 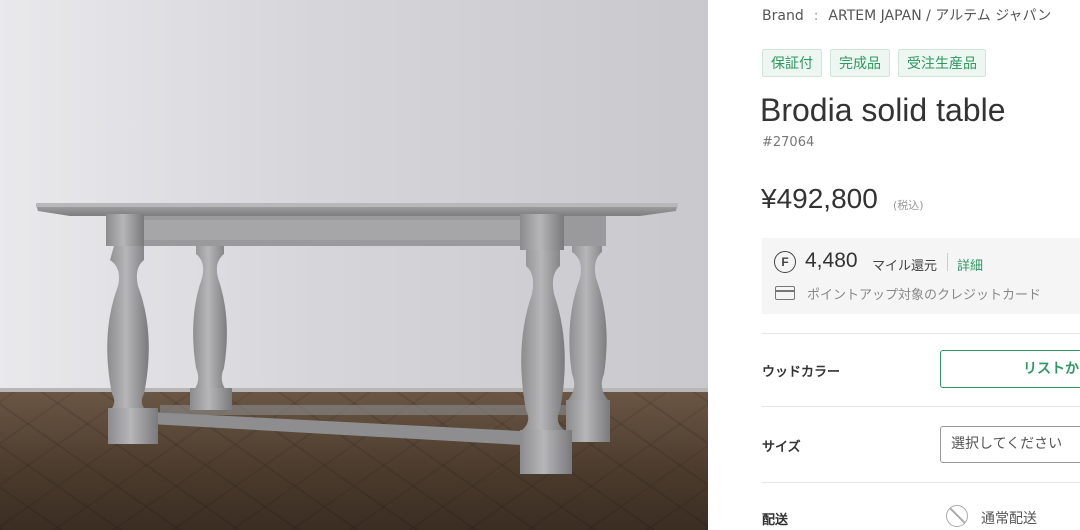 What do you see at coordinates (947, 262) in the screenshot?
I see `miles-divider` at bounding box center [947, 262].